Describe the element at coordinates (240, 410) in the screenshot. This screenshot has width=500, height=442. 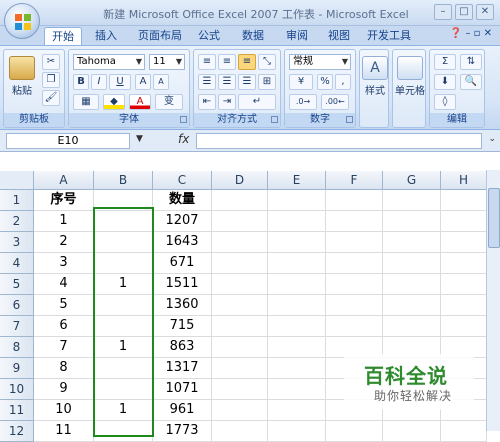
I see `cell-d11` at that location.